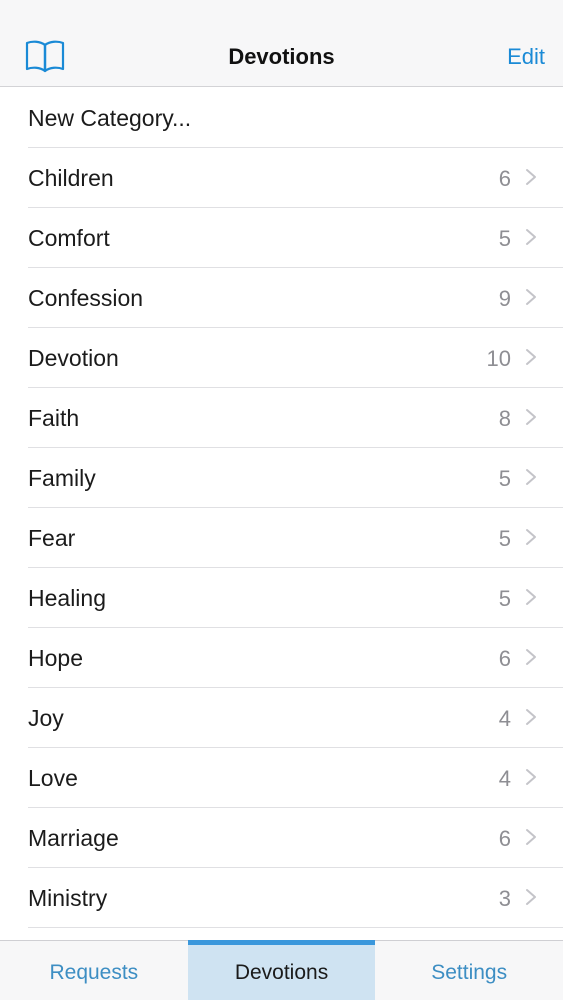  Describe the element at coordinates (281, 478) in the screenshot. I see `category-row: Family 5` at that location.